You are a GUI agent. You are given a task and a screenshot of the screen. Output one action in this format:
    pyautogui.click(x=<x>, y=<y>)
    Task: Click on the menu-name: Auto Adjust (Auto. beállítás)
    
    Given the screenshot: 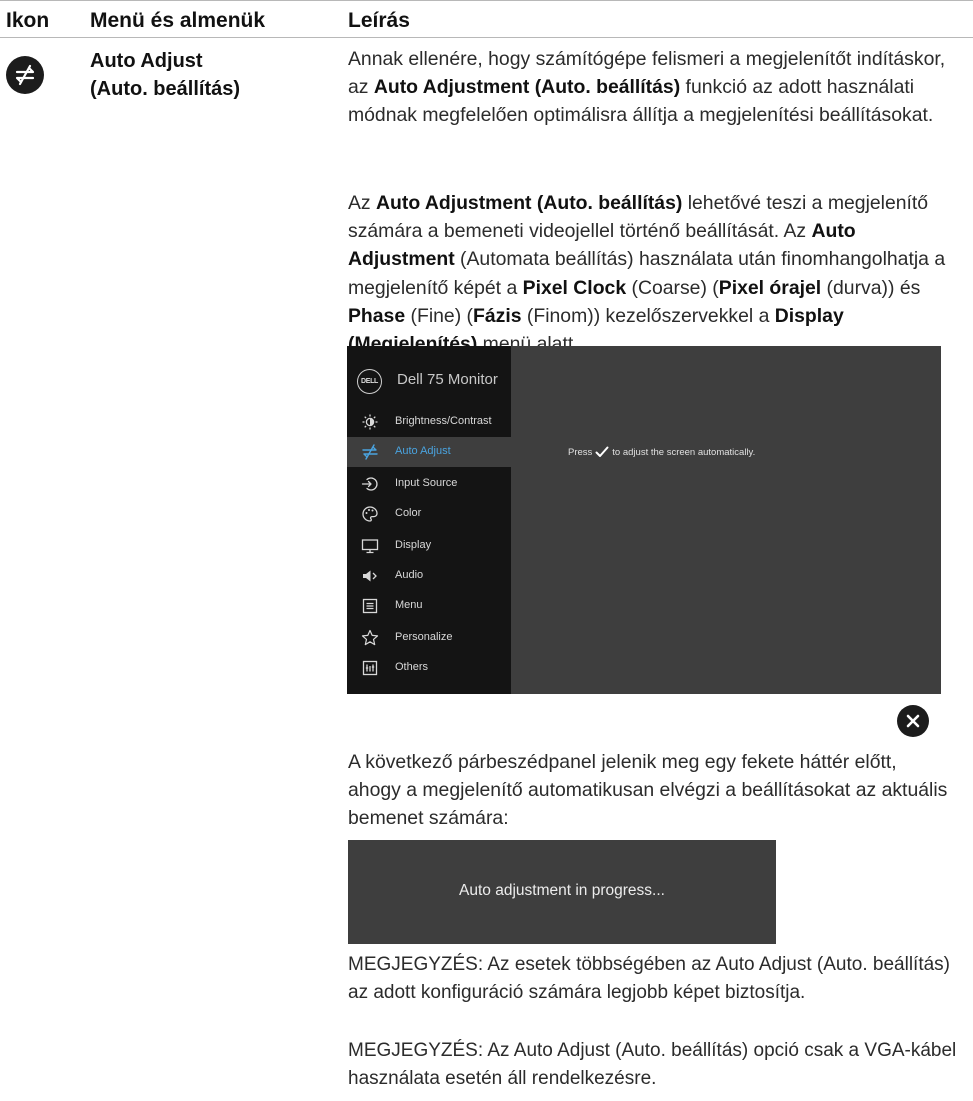 What is the action you would take?
    pyautogui.click(x=165, y=75)
    